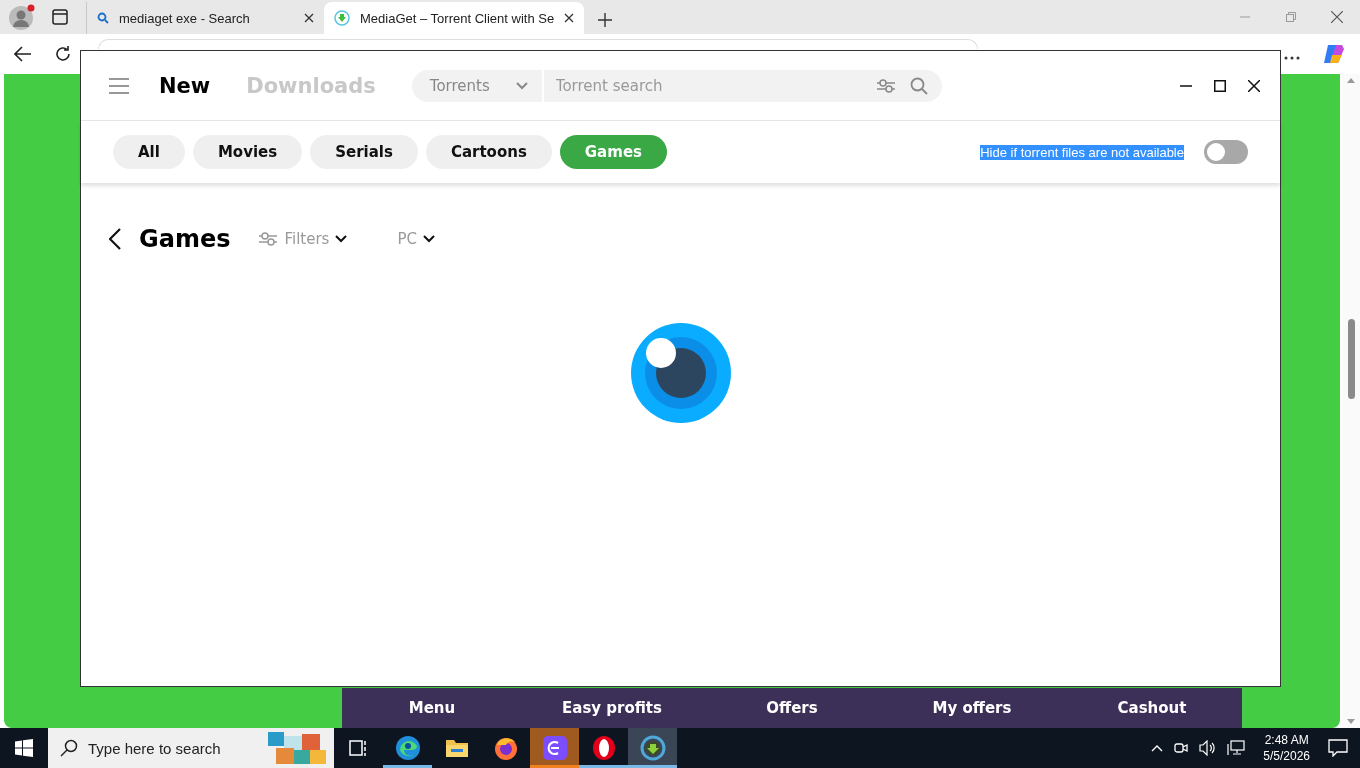  Describe the element at coordinates (247, 152) in the screenshot. I see `category-pill: Movies` at that location.